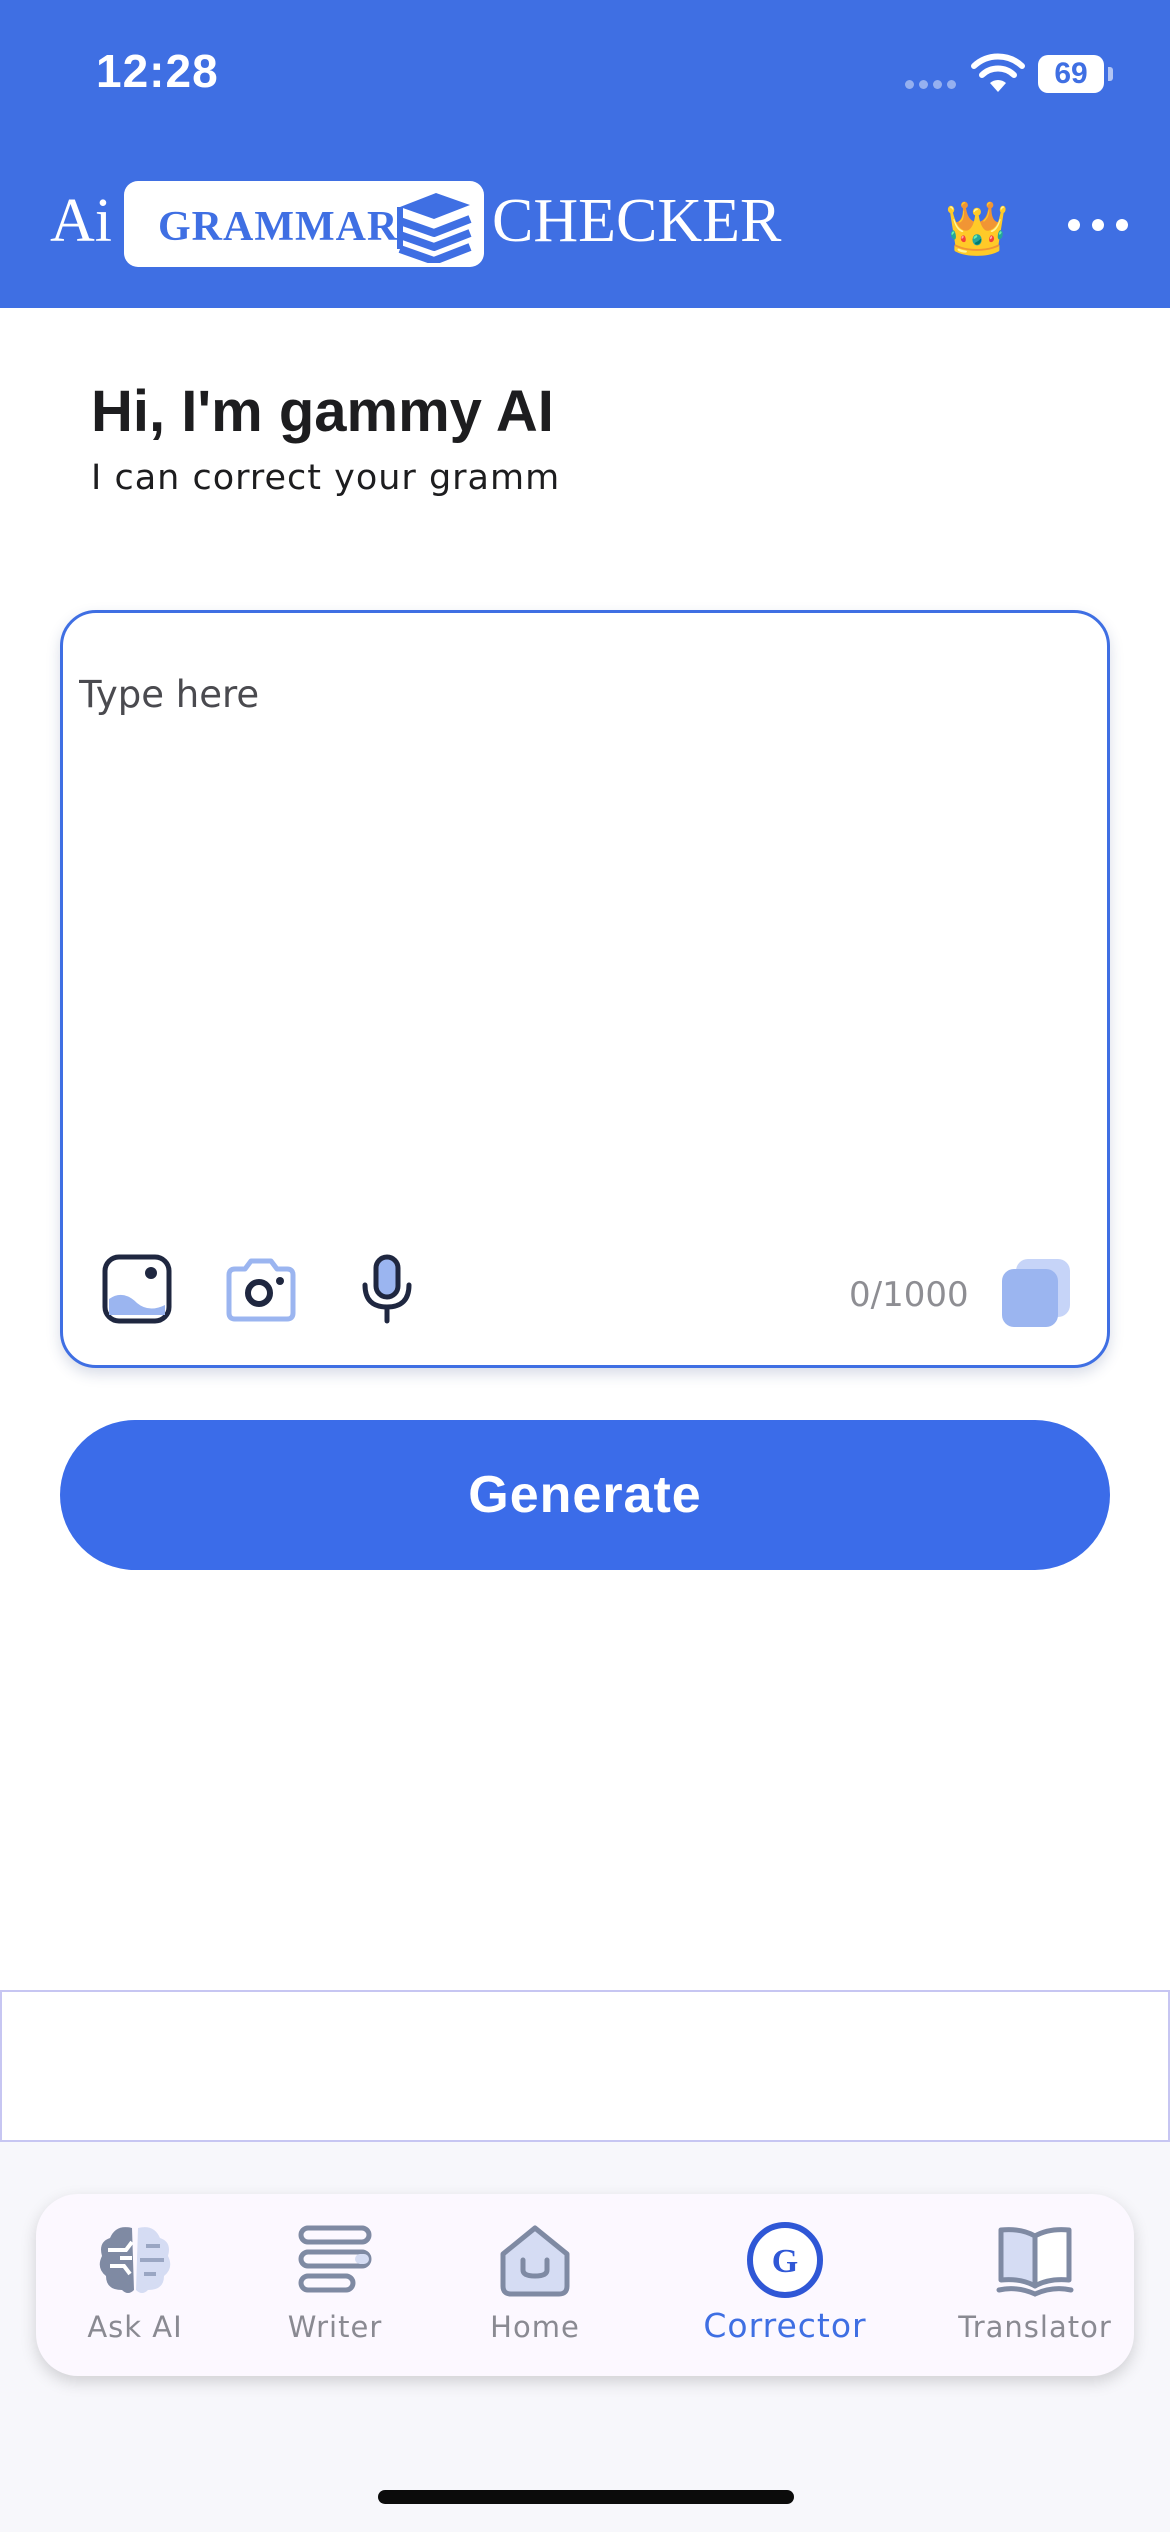 This screenshot has width=1170, height=2532. What do you see at coordinates (637, 221) in the screenshot?
I see `logo-suffix: CHECKER` at bounding box center [637, 221].